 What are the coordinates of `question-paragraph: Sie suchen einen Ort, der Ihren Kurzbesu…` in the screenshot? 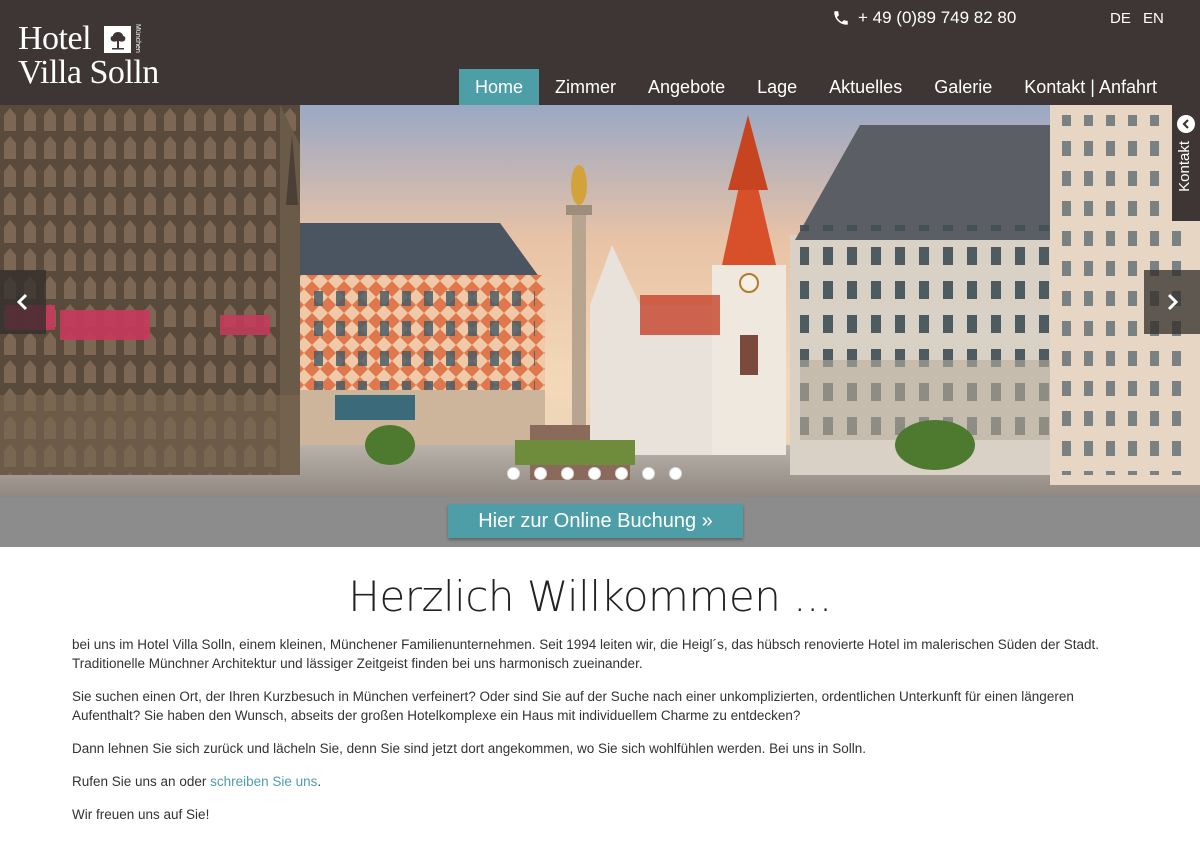 It's located at (573, 706).